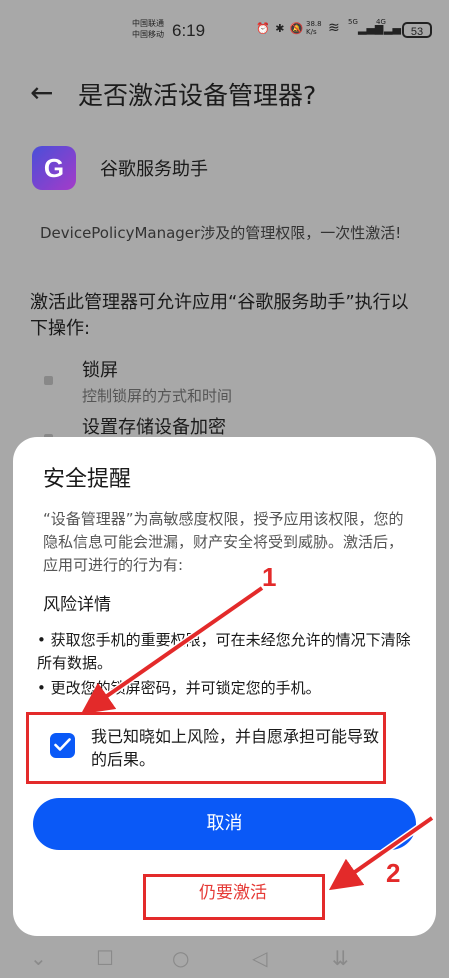 Image resolution: width=449 pixels, height=978 pixels. What do you see at coordinates (340, 958) in the screenshot?
I see `notification-shade-icon: ⇊` at bounding box center [340, 958].